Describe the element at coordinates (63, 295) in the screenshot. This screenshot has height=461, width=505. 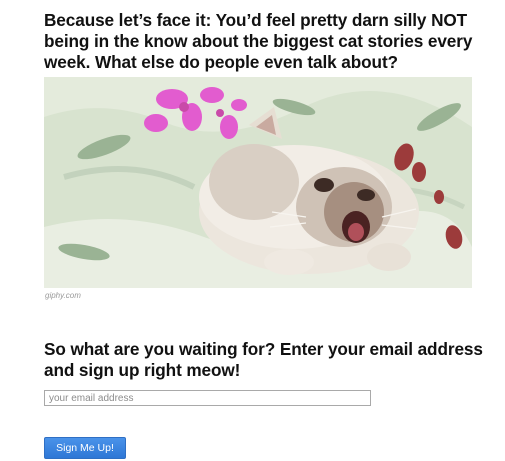
I see `gif-source-caption: giphy.com` at that location.